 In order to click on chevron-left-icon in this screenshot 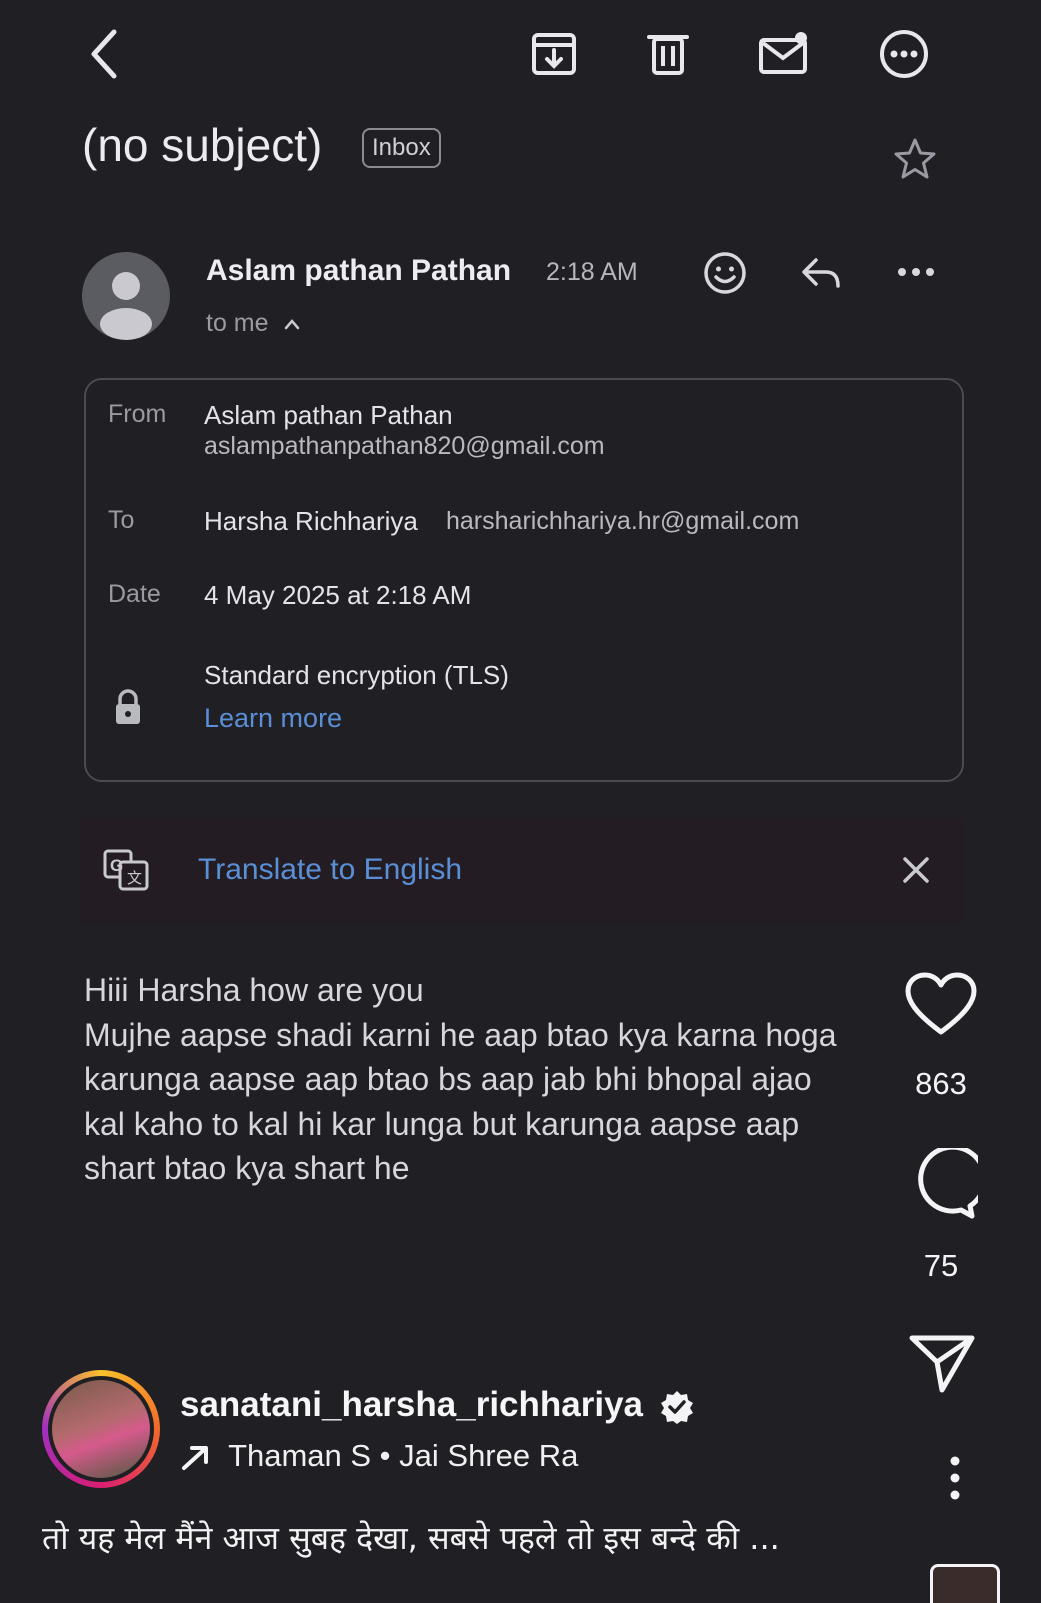, I will do `click(104, 54)`.